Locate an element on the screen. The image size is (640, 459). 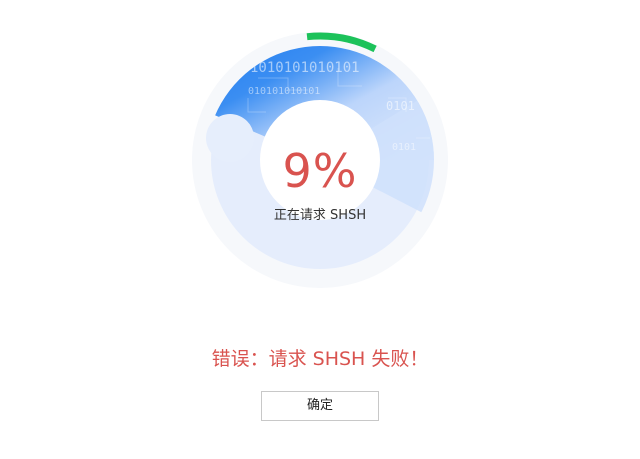
confirm-button: 确定 is located at coordinates (320, 406).